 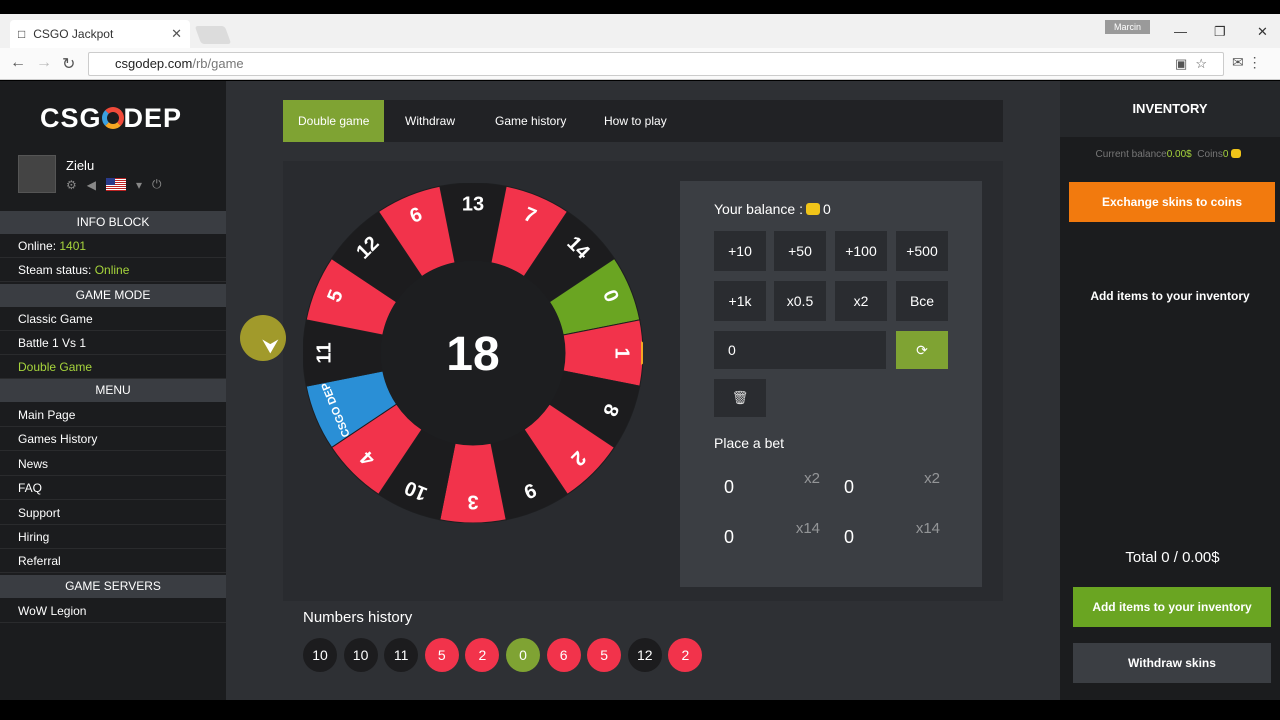 What do you see at coordinates (890, 537) in the screenshot?
I see `bet-blue-button: 0 x14` at bounding box center [890, 537].